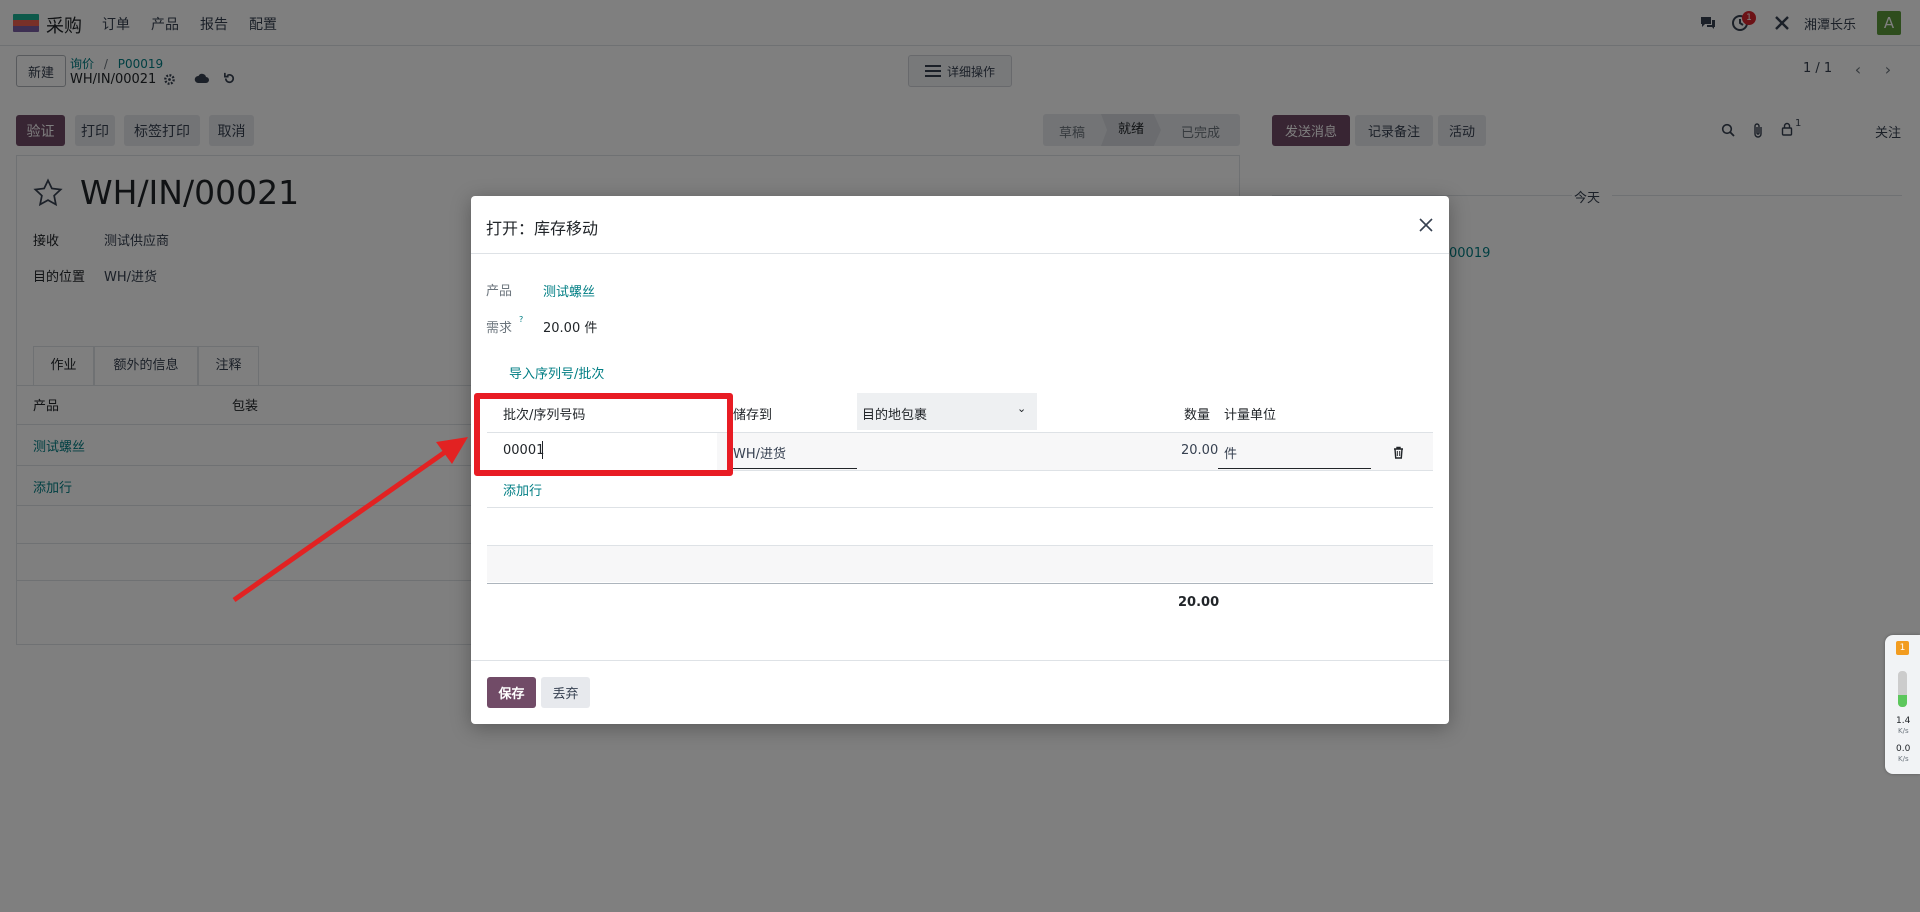  Describe the element at coordinates (521, 319) in the screenshot. I see `demand-tooltip-icon: ?` at that location.